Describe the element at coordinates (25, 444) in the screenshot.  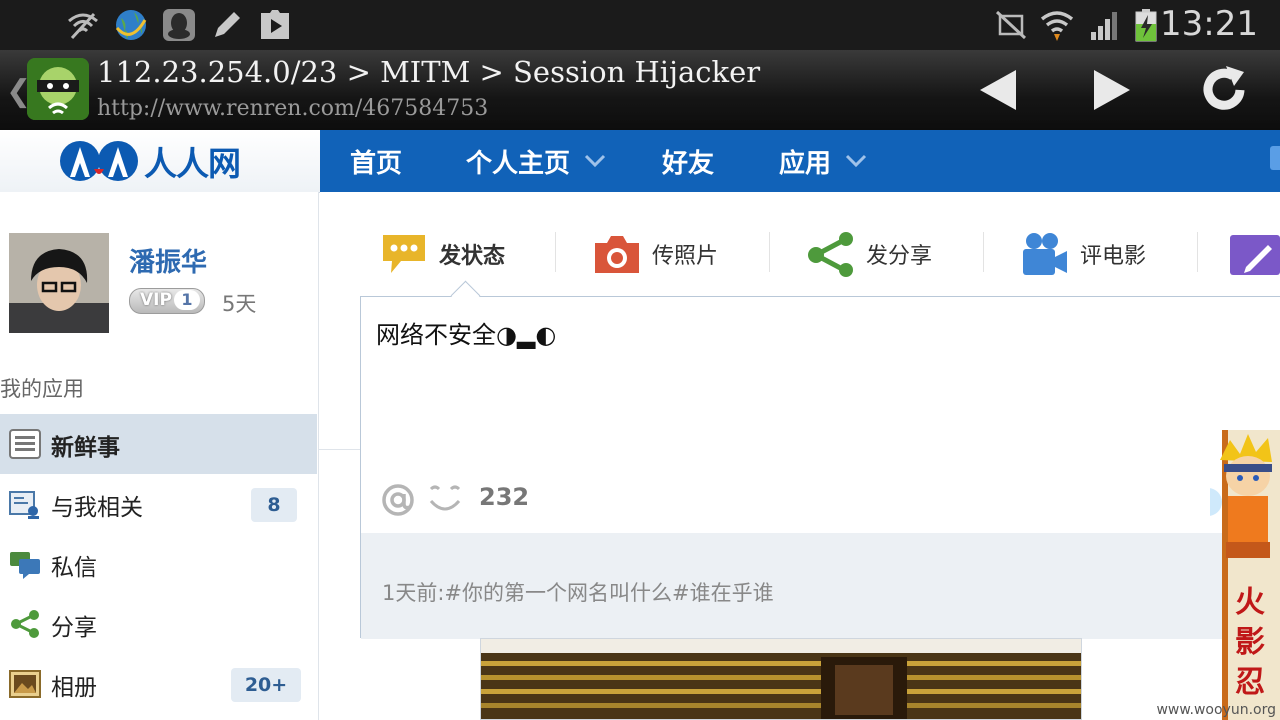
I see `news-feed-icon` at that location.